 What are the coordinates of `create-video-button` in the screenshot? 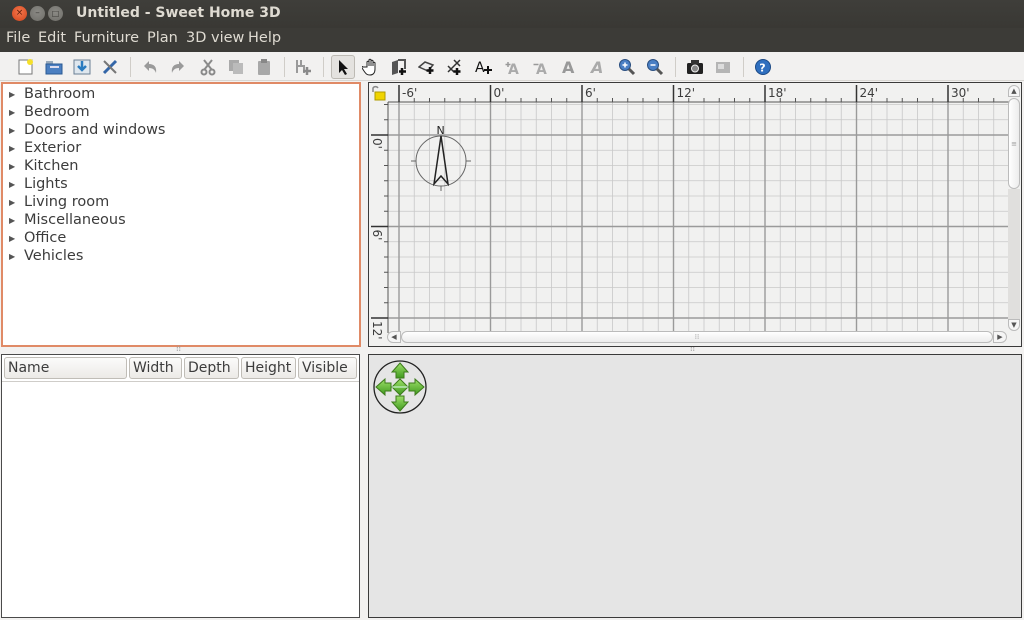 It's located at (723, 67).